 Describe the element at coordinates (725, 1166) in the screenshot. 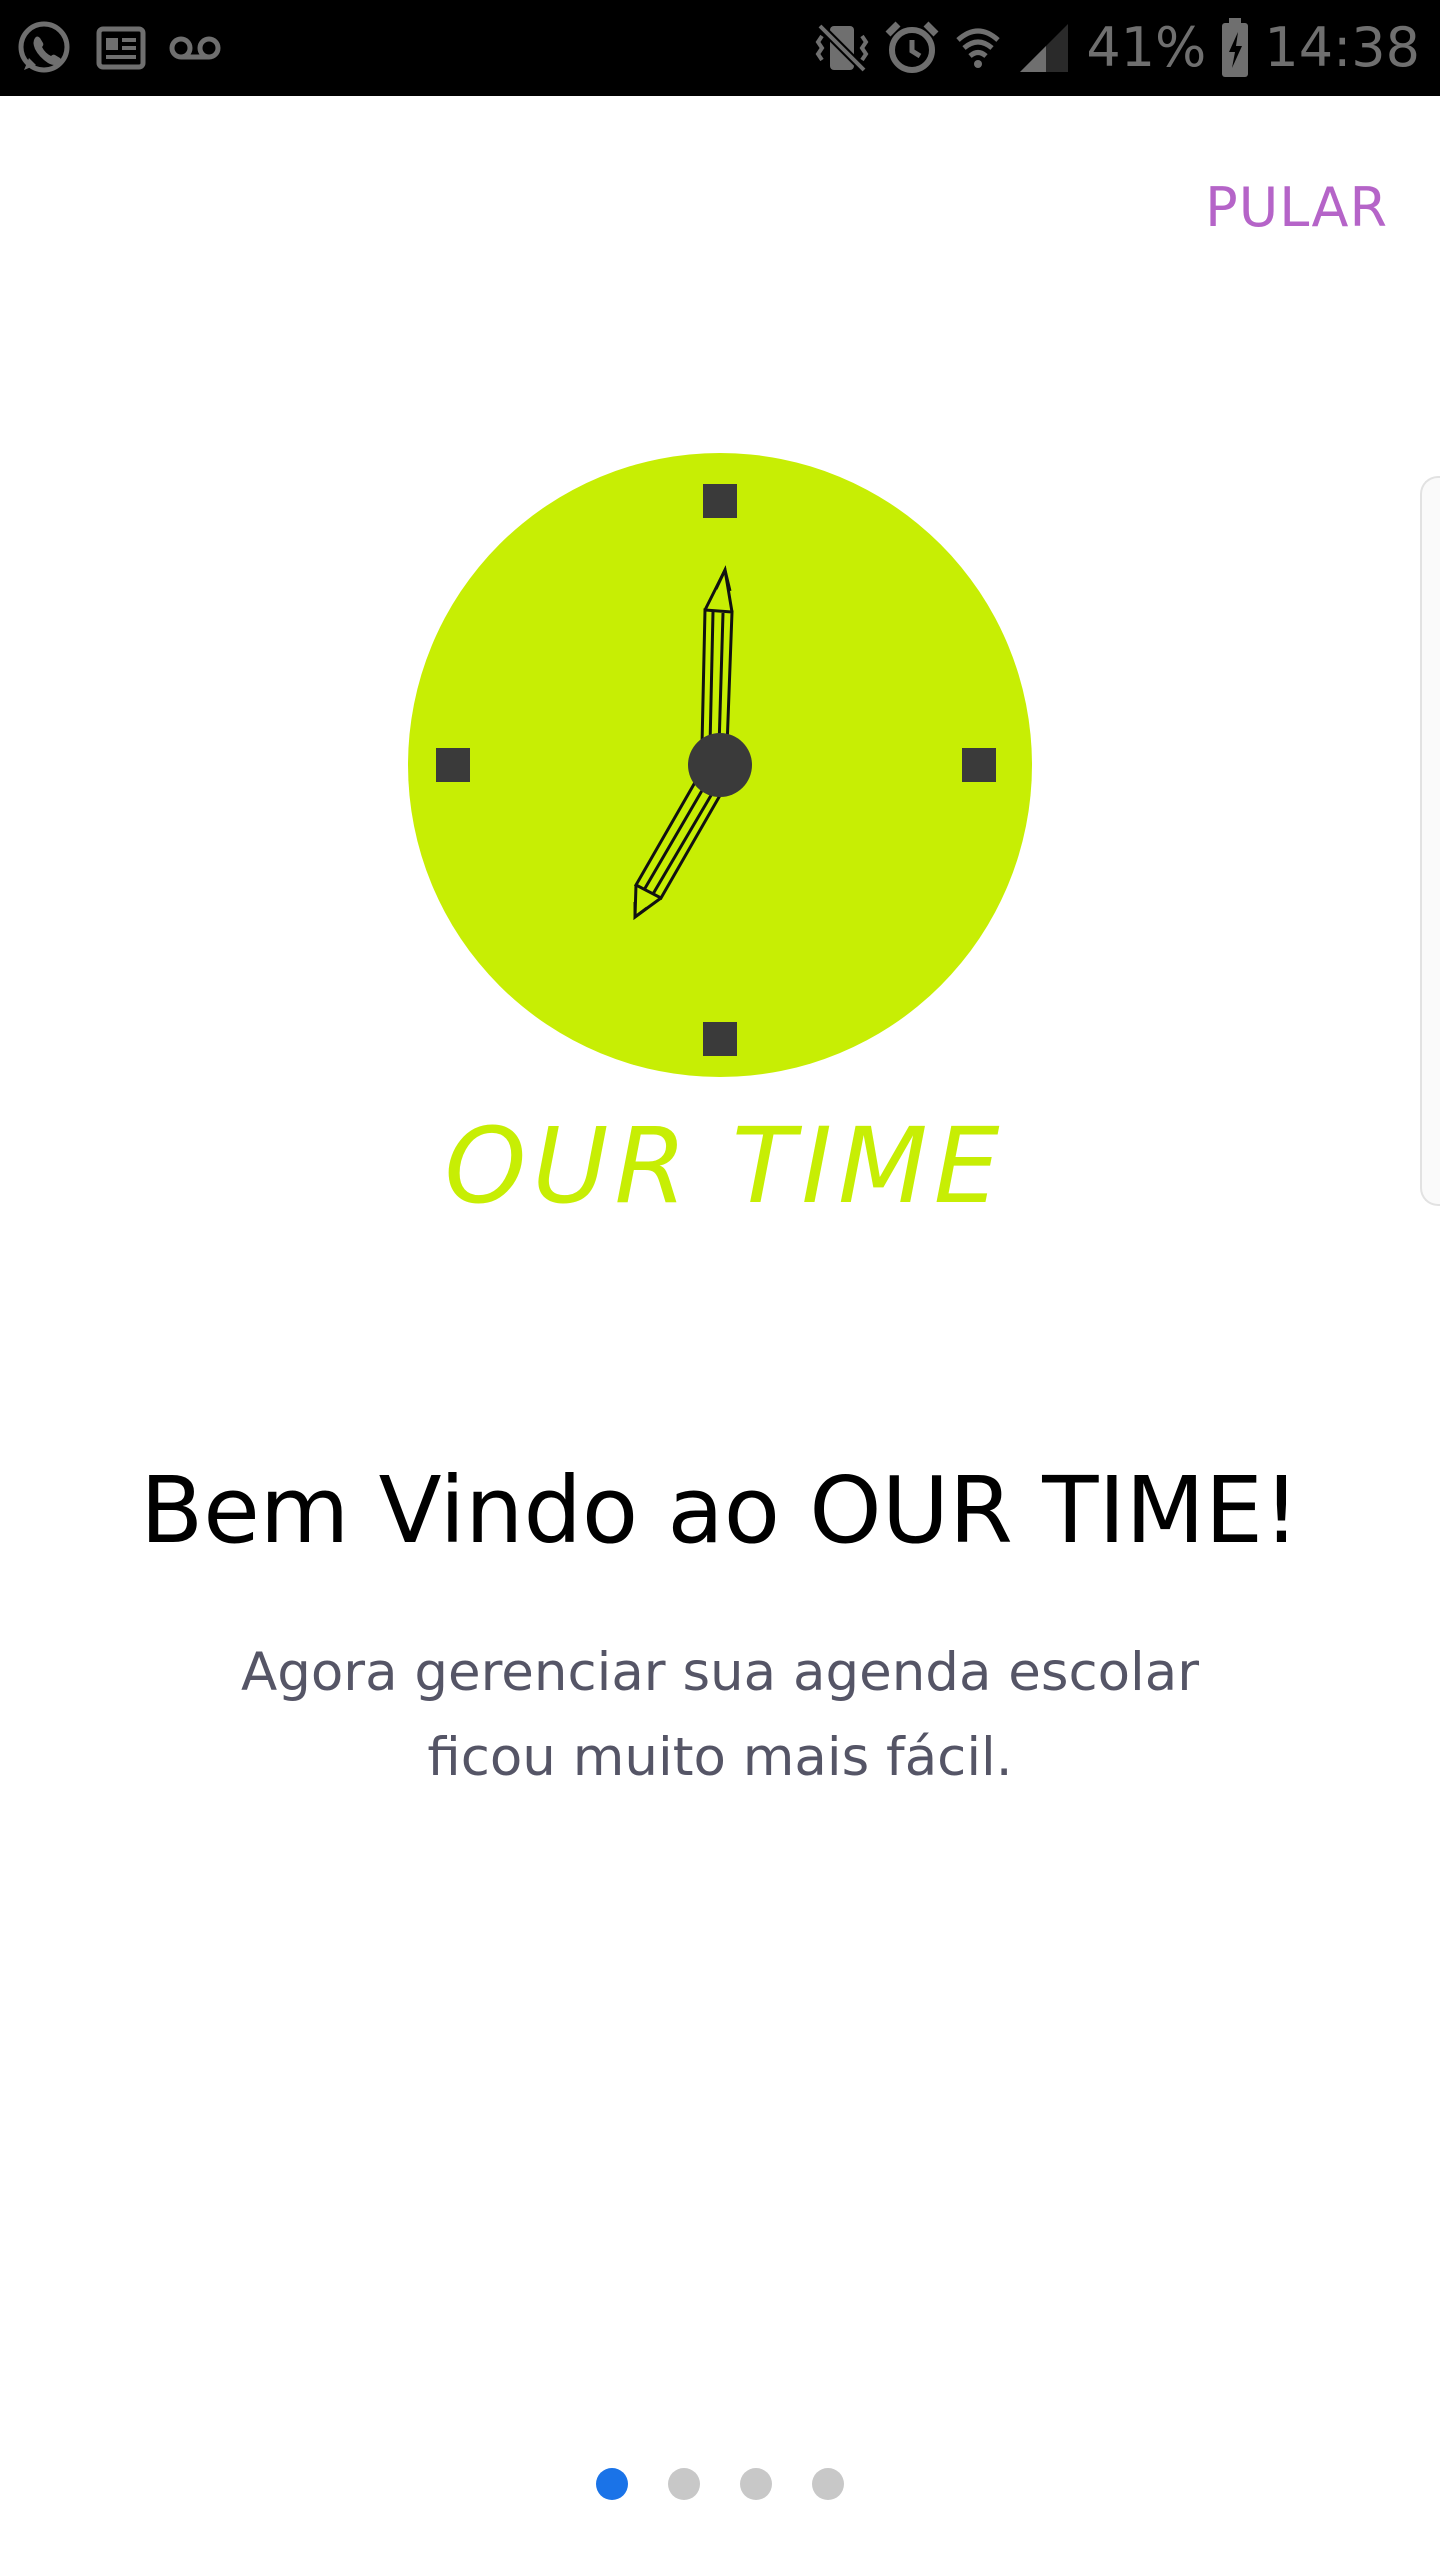

I see `logo-text: OUR TIME` at that location.